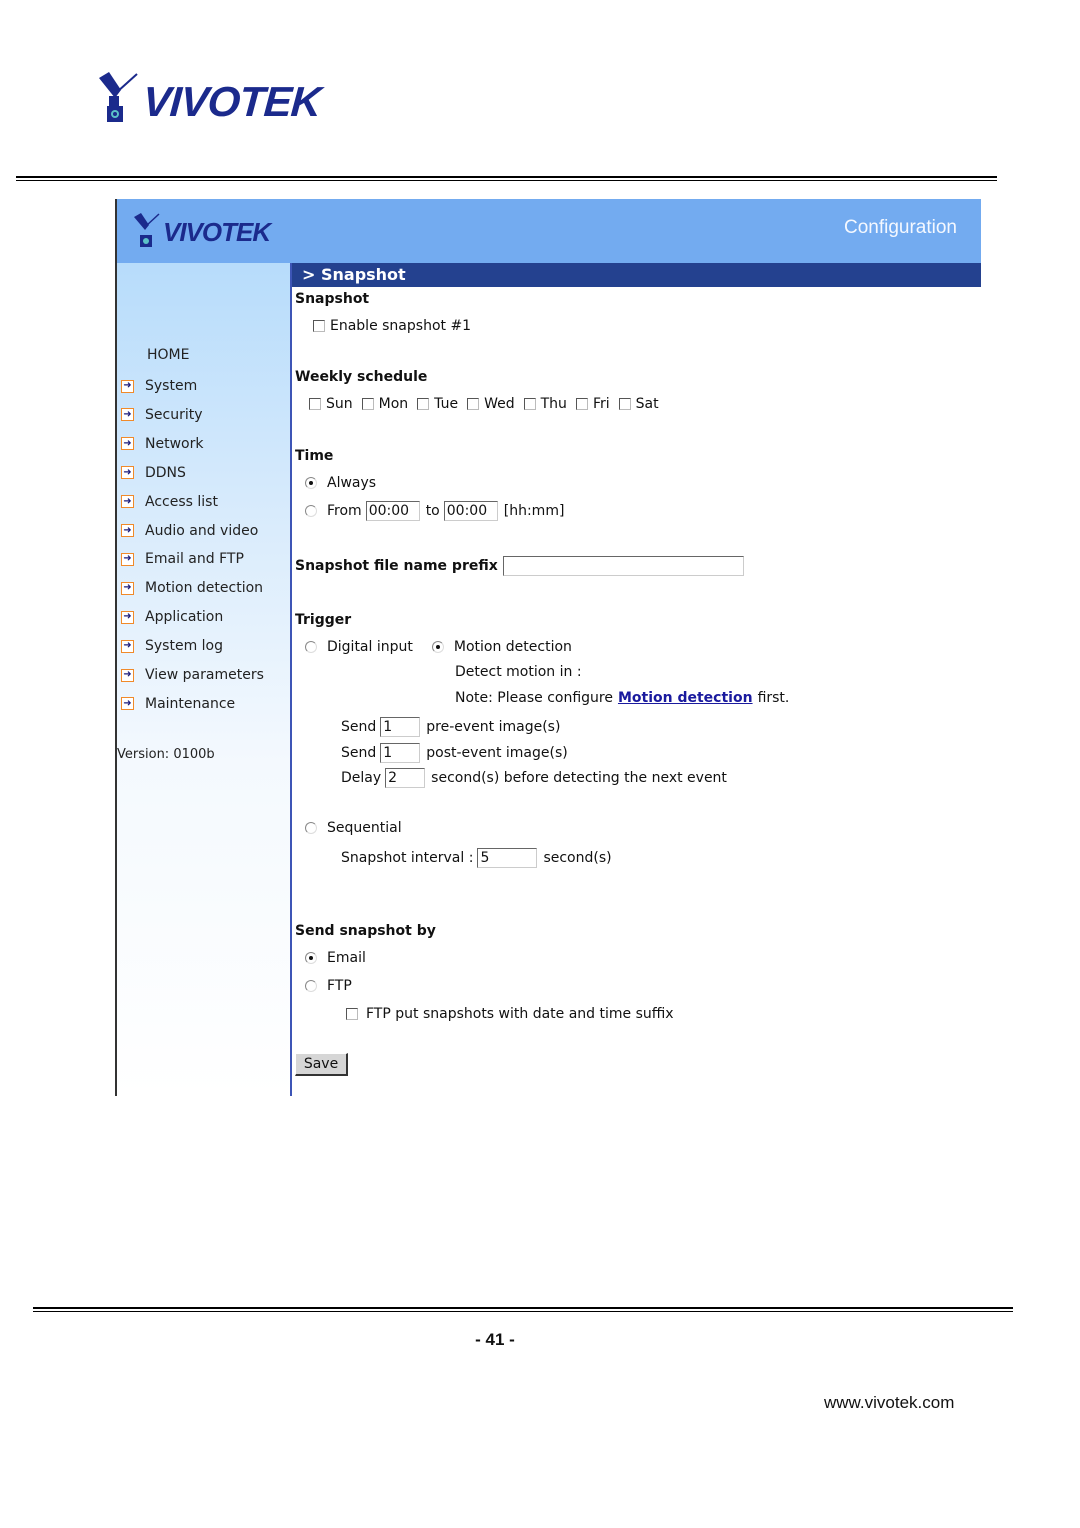  What do you see at coordinates (359, 753) in the screenshot?
I see `post-event-send-label: Send` at bounding box center [359, 753].